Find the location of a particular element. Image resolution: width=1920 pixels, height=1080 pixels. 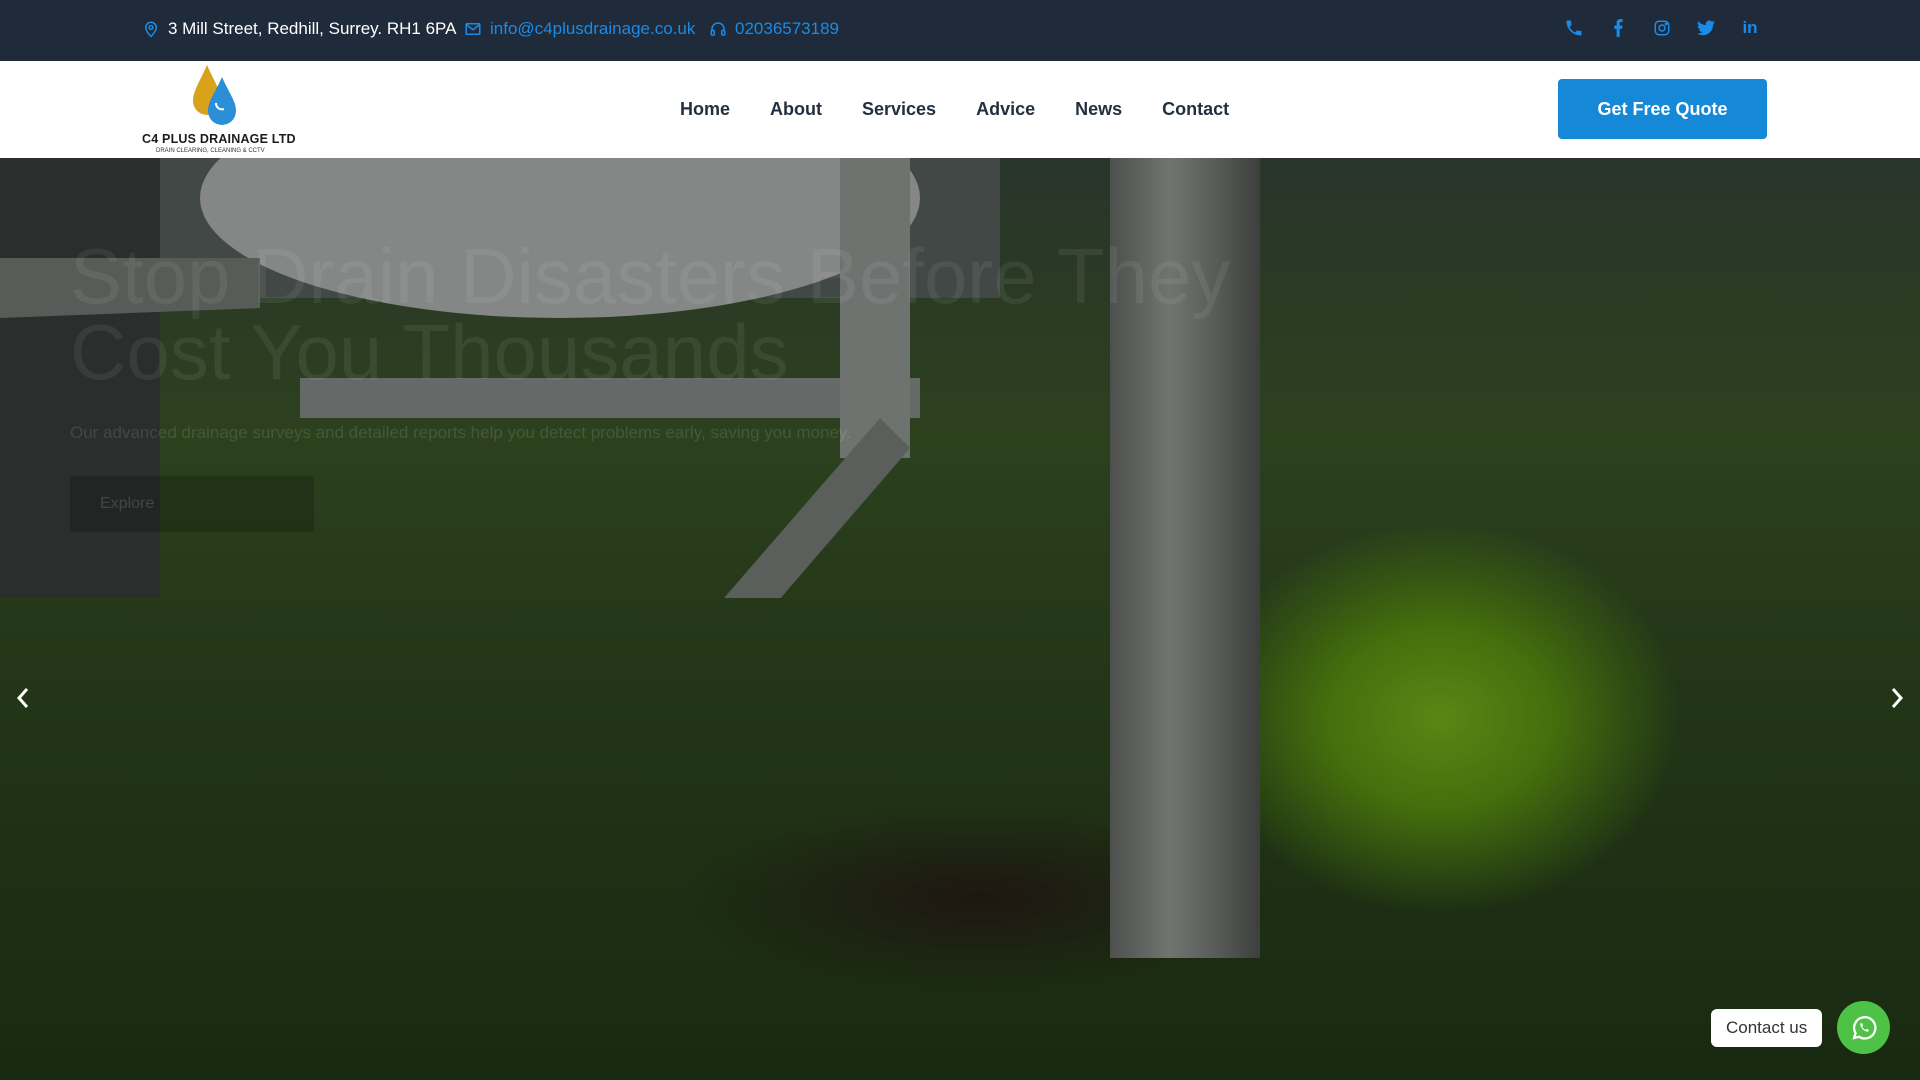

slider-prev-arrow-icon is located at coordinates (23, 698).